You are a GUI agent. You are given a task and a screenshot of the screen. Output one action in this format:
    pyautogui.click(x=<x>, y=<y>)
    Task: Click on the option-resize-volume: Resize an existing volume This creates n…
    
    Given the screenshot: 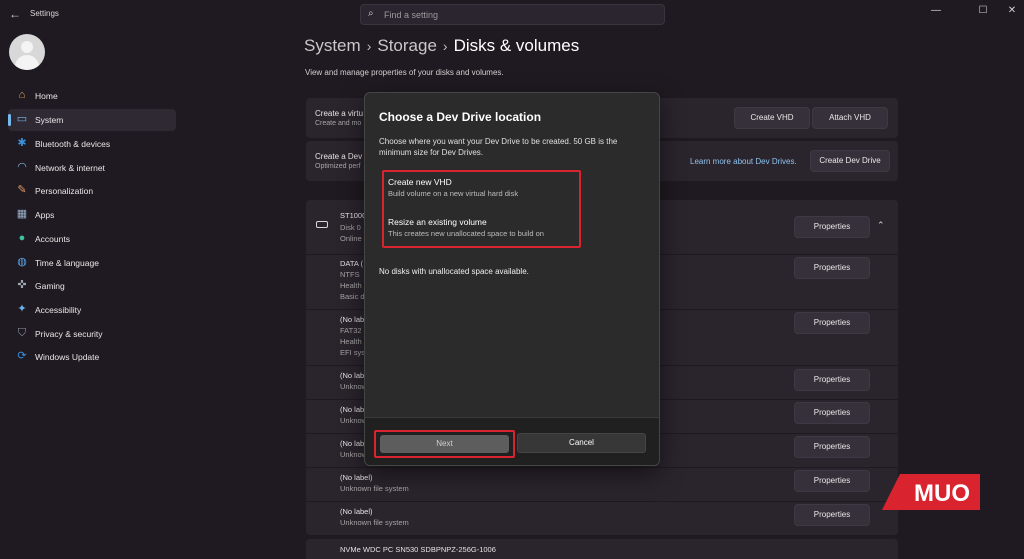 What is the action you would take?
    pyautogui.click(x=483, y=227)
    